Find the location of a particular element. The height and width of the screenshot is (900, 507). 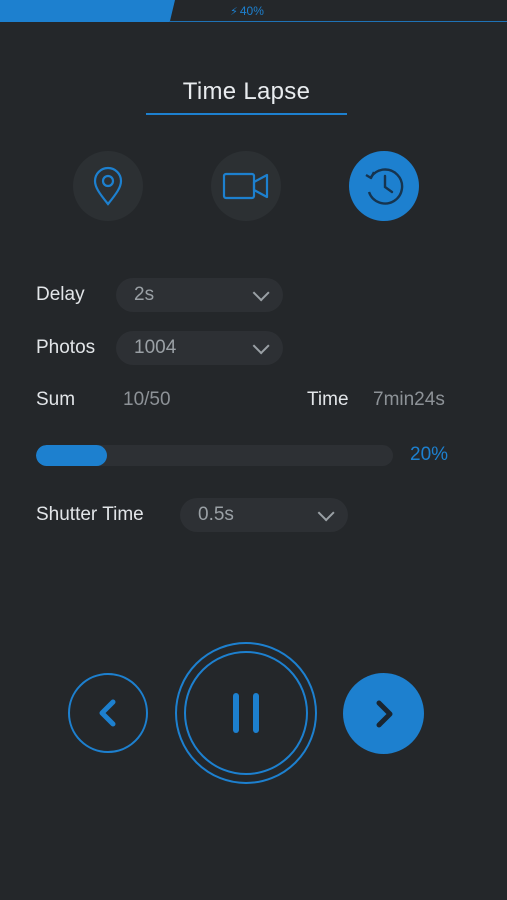

delay-select: 2s is located at coordinates (199, 295).